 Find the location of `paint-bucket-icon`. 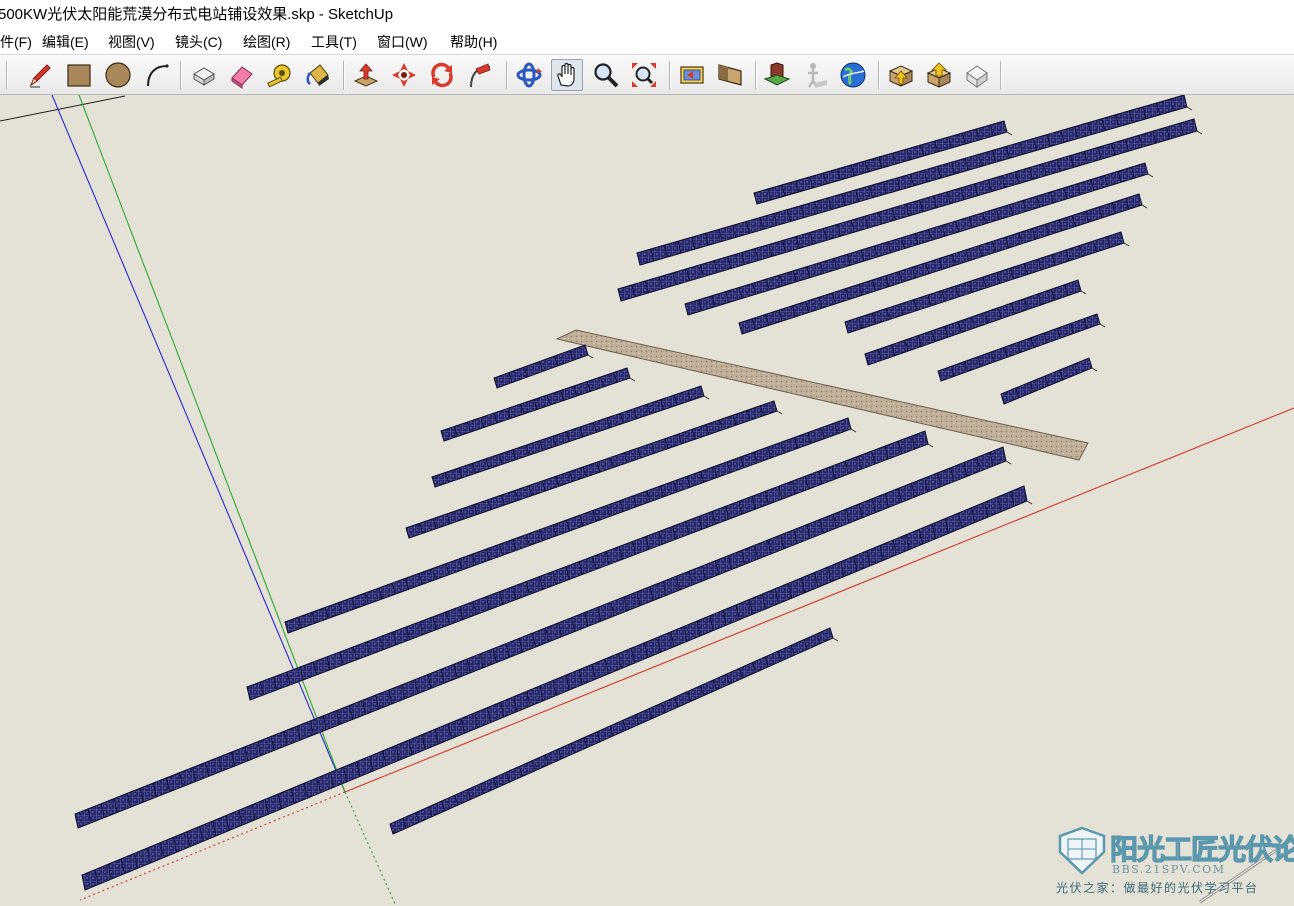

paint-bucket-icon is located at coordinates (317, 75).